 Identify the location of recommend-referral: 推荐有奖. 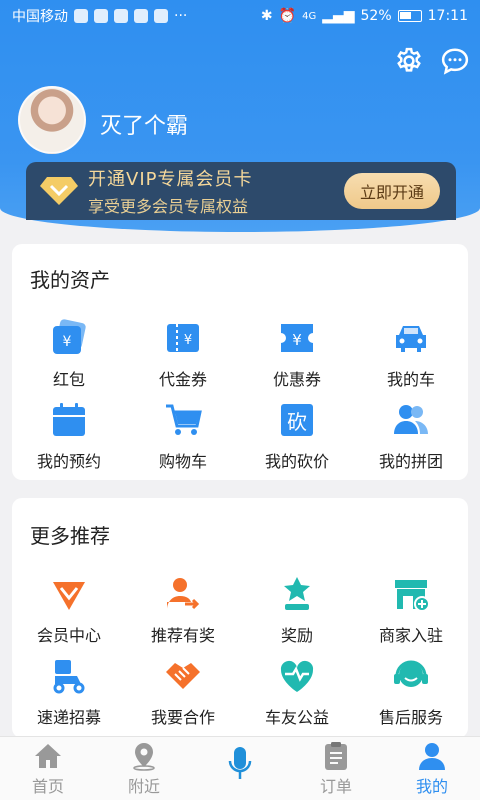
(183, 607).